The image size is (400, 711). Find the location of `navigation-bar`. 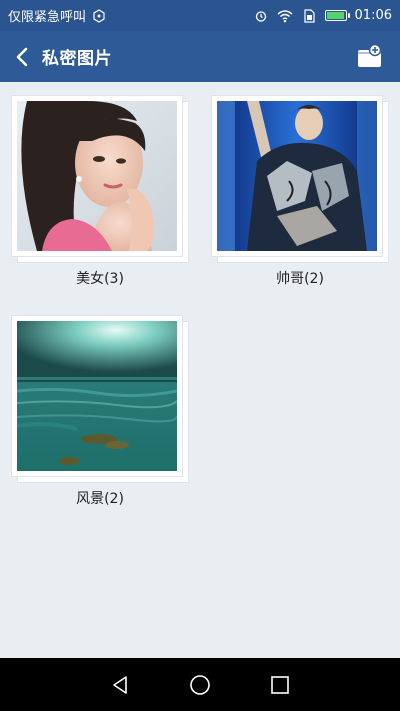

navigation-bar is located at coordinates (200, 684).